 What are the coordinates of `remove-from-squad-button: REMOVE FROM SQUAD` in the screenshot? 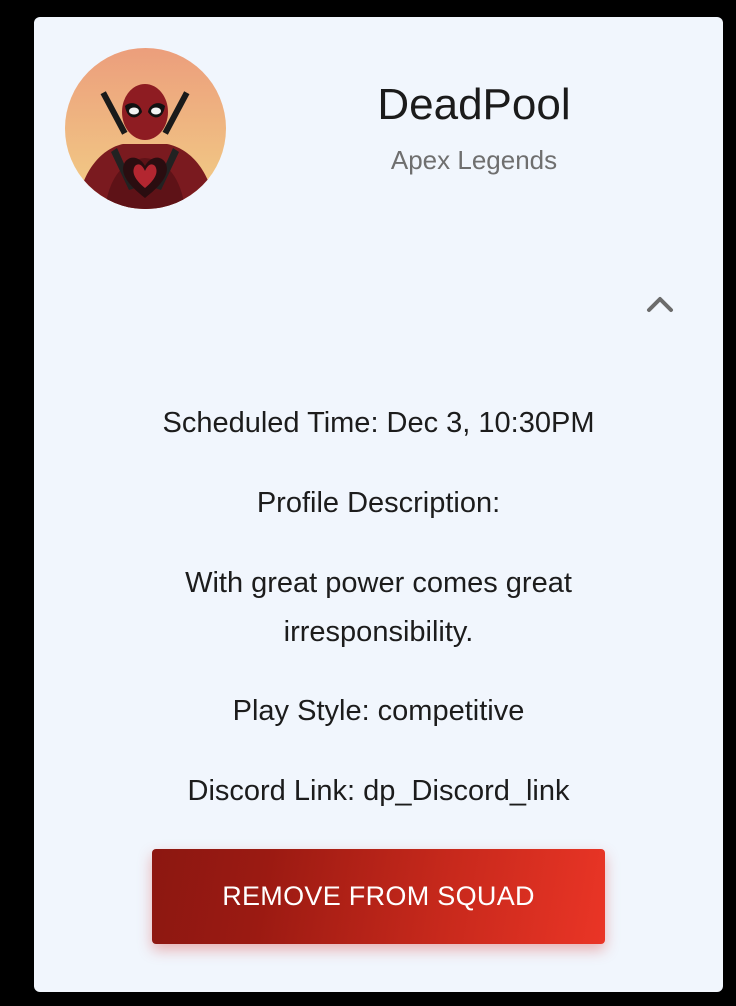 It's located at (378, 896).